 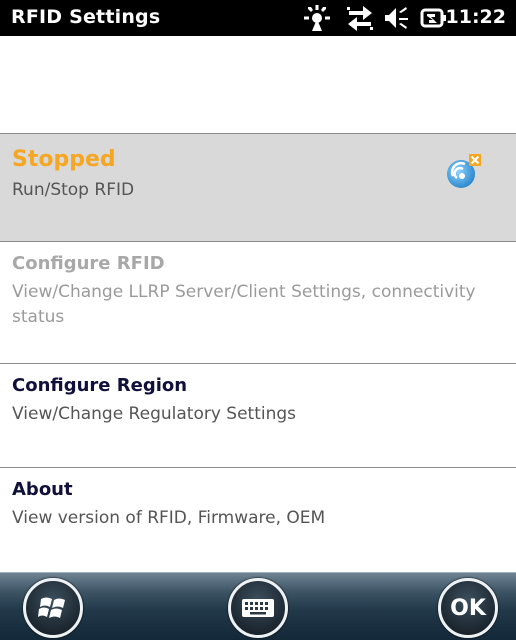 I want to click on ok-label: OK, so click(x=468, y=608).